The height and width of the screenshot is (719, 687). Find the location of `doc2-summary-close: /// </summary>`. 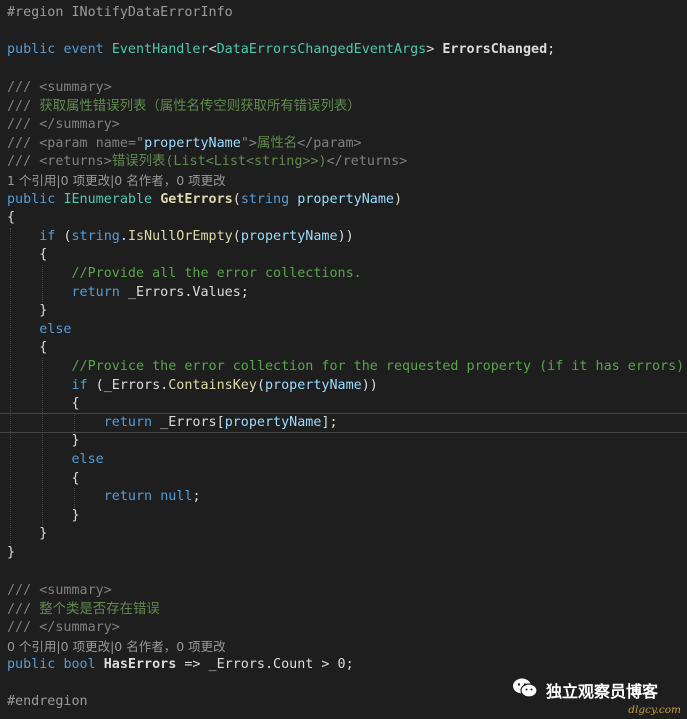

doc2-summary-close: /// </summary> is located at coordinates (63, 628).